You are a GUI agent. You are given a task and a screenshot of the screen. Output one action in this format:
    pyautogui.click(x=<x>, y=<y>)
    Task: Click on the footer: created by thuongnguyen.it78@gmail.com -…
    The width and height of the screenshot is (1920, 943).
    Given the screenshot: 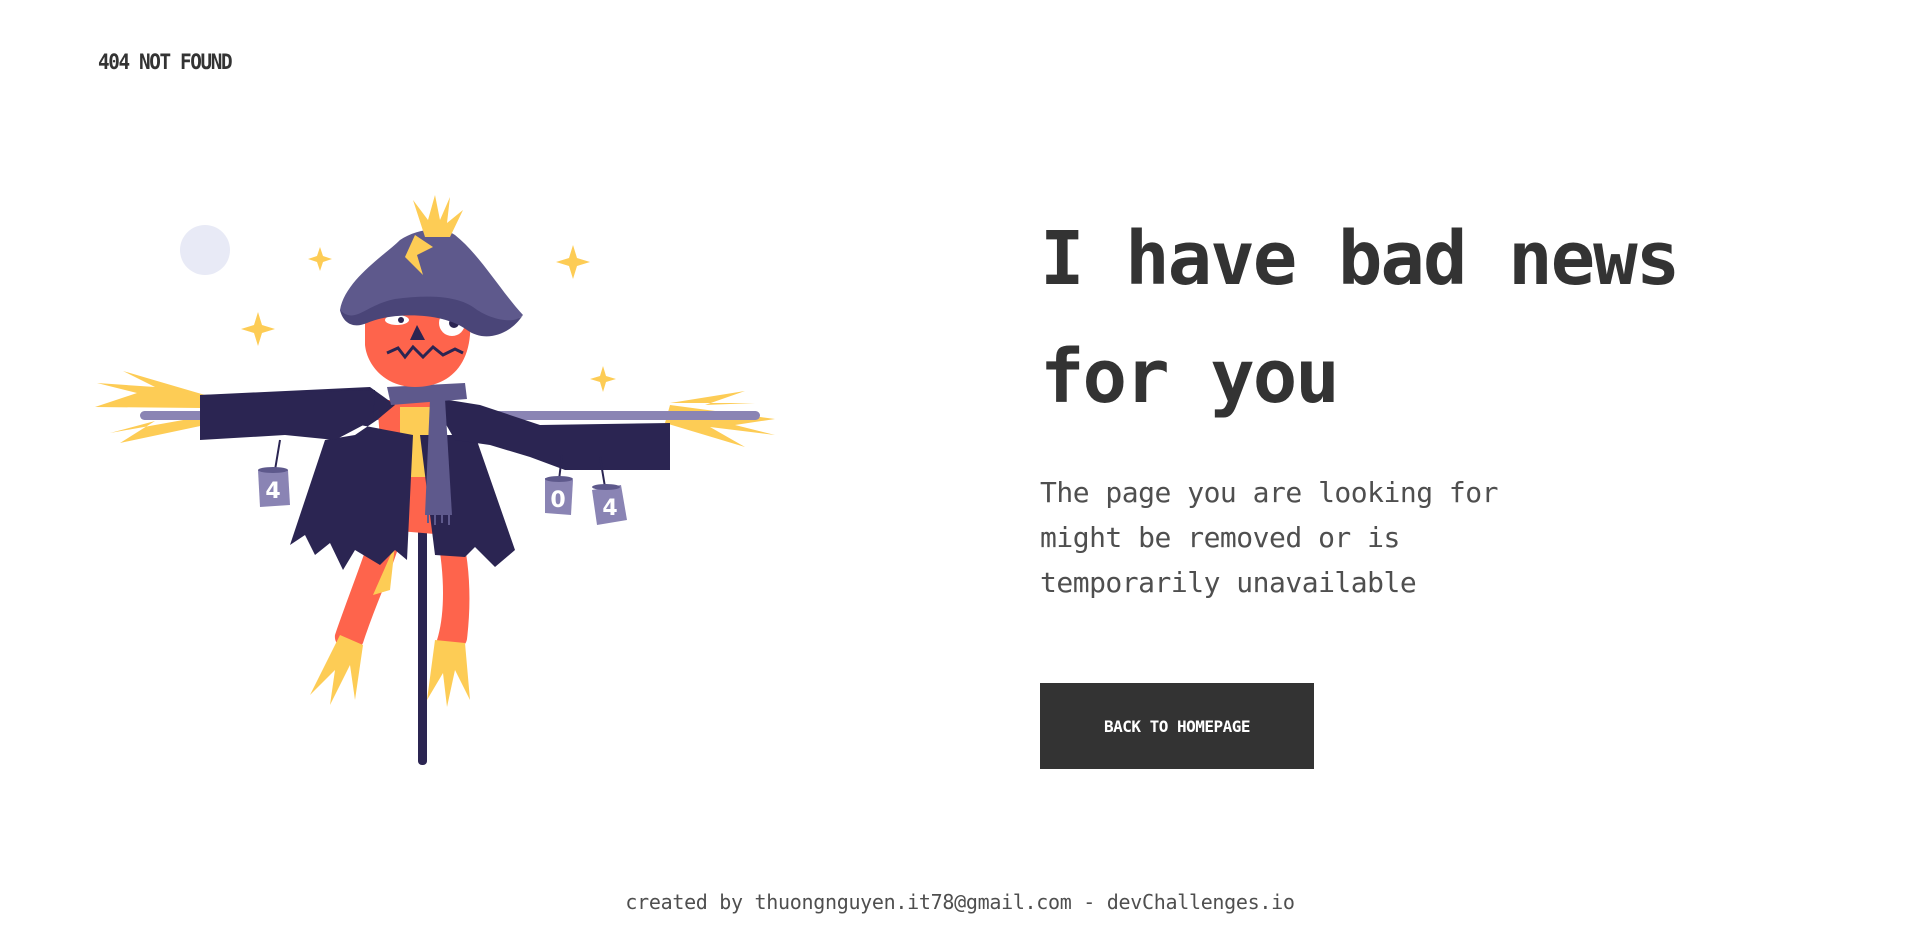 What is the action you would take?
    pyautogui.click(x=960, y=902)
    